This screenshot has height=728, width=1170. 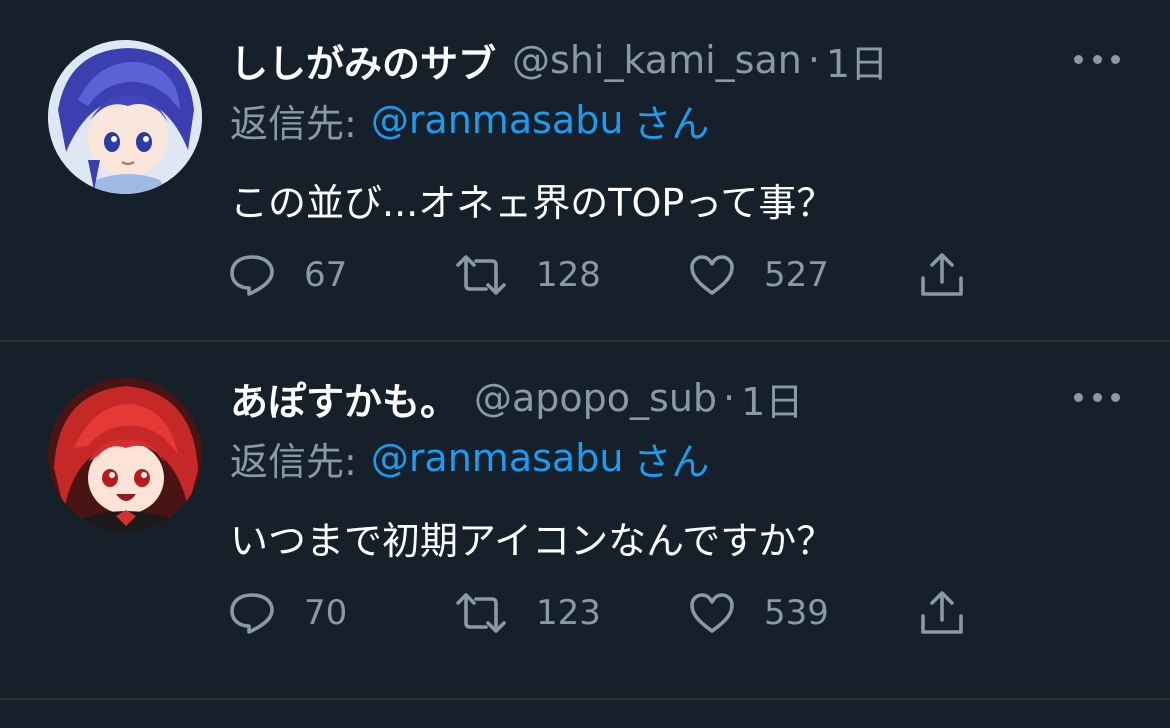 What do you see at coordinates (344, 398) in the screenshot?
I see `display-name: あぽすかも。` at bounding box center [344, 398].